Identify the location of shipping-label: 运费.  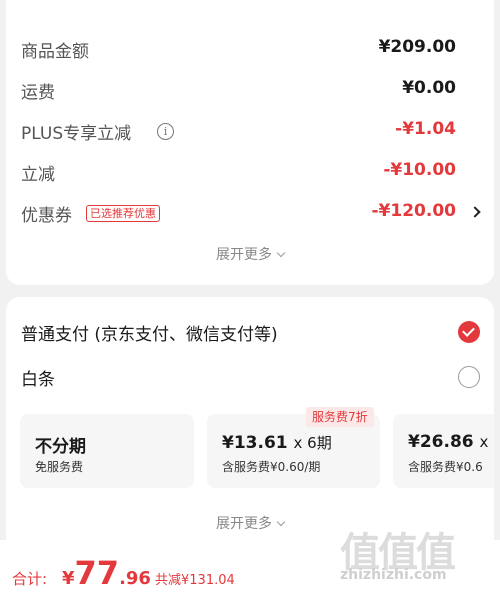
(38, 93).